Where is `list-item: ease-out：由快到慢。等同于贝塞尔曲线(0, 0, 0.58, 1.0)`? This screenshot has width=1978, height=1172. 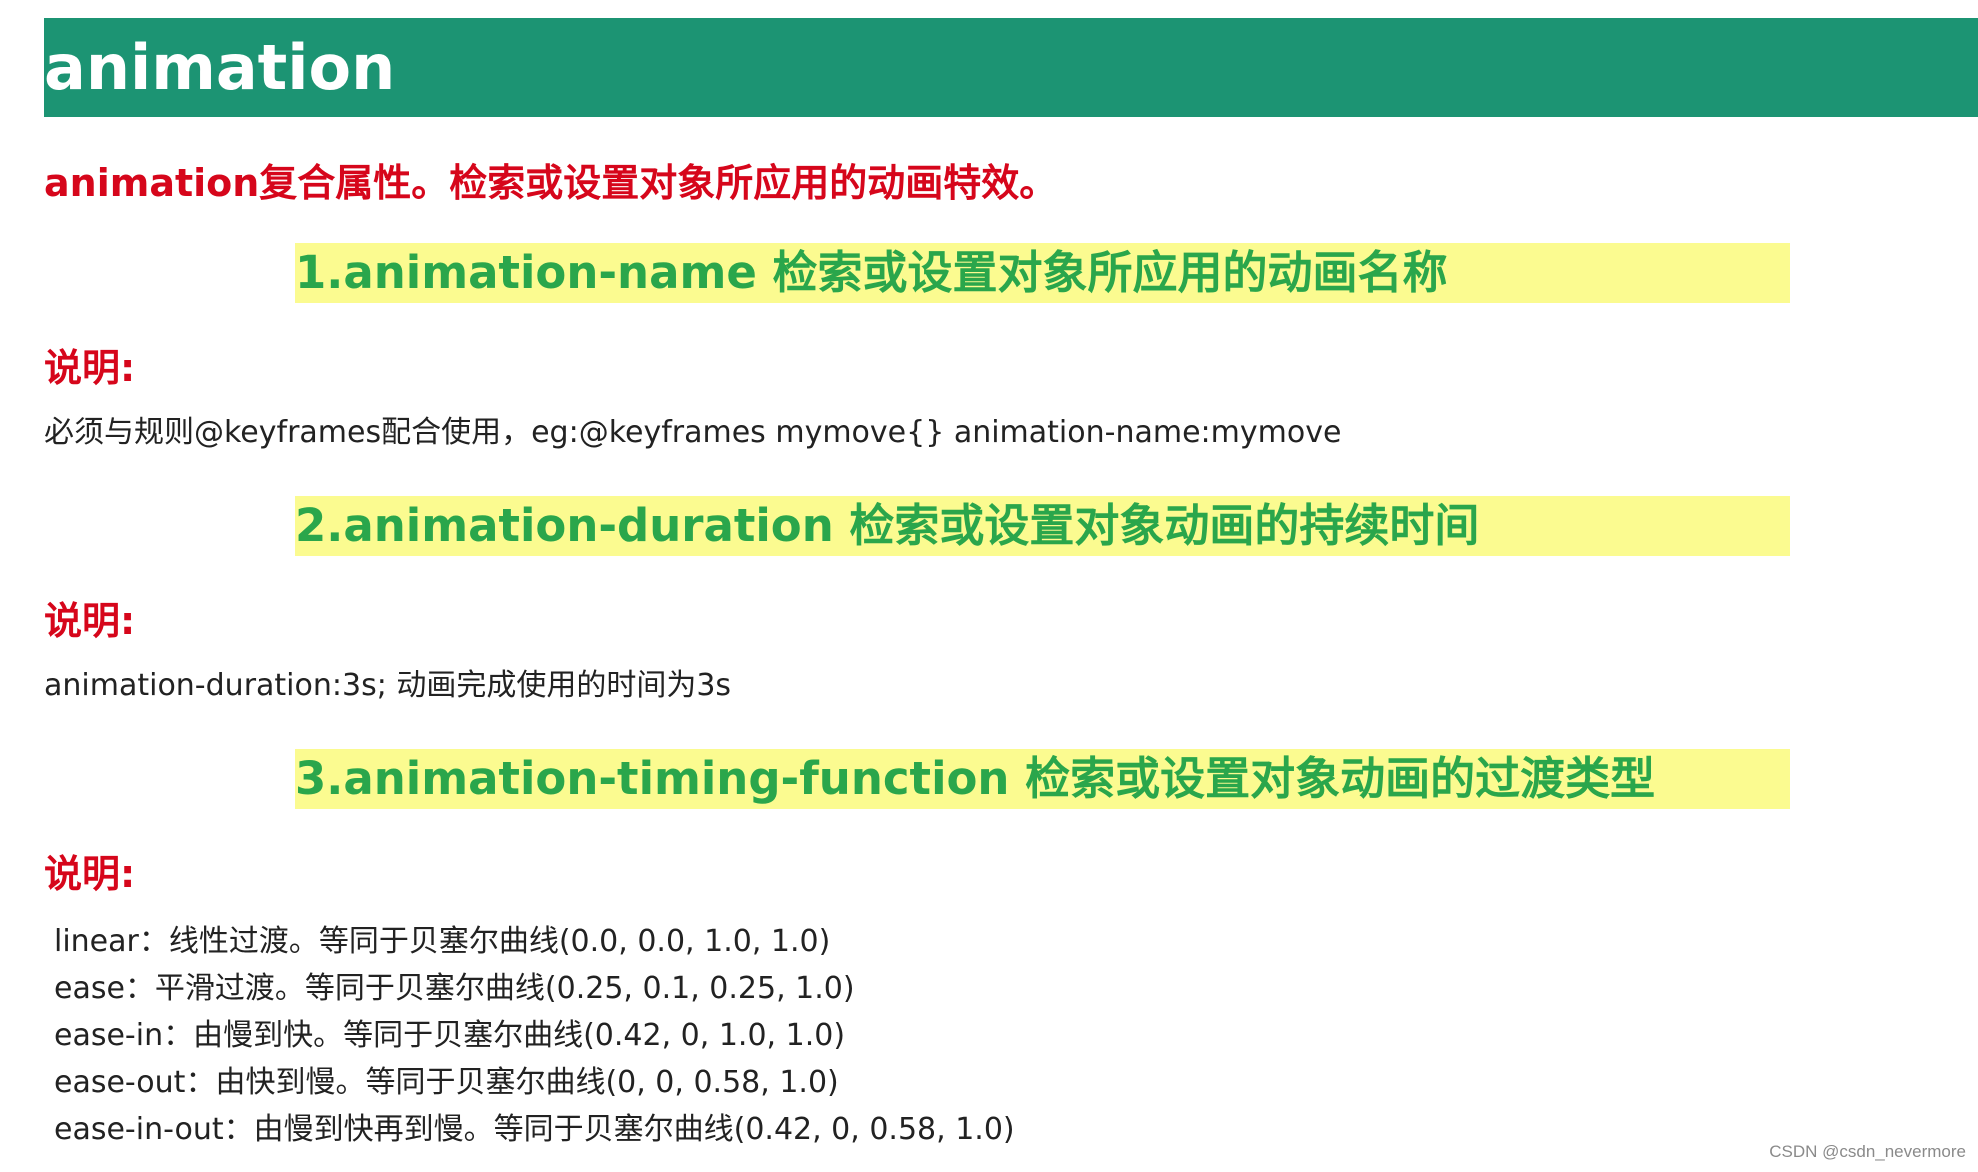
list-item: ease-out：由快到慢。等同于贝塞尔曲线(0, 0, 0.58, 1.0) is located at coordinates (446, 1082).